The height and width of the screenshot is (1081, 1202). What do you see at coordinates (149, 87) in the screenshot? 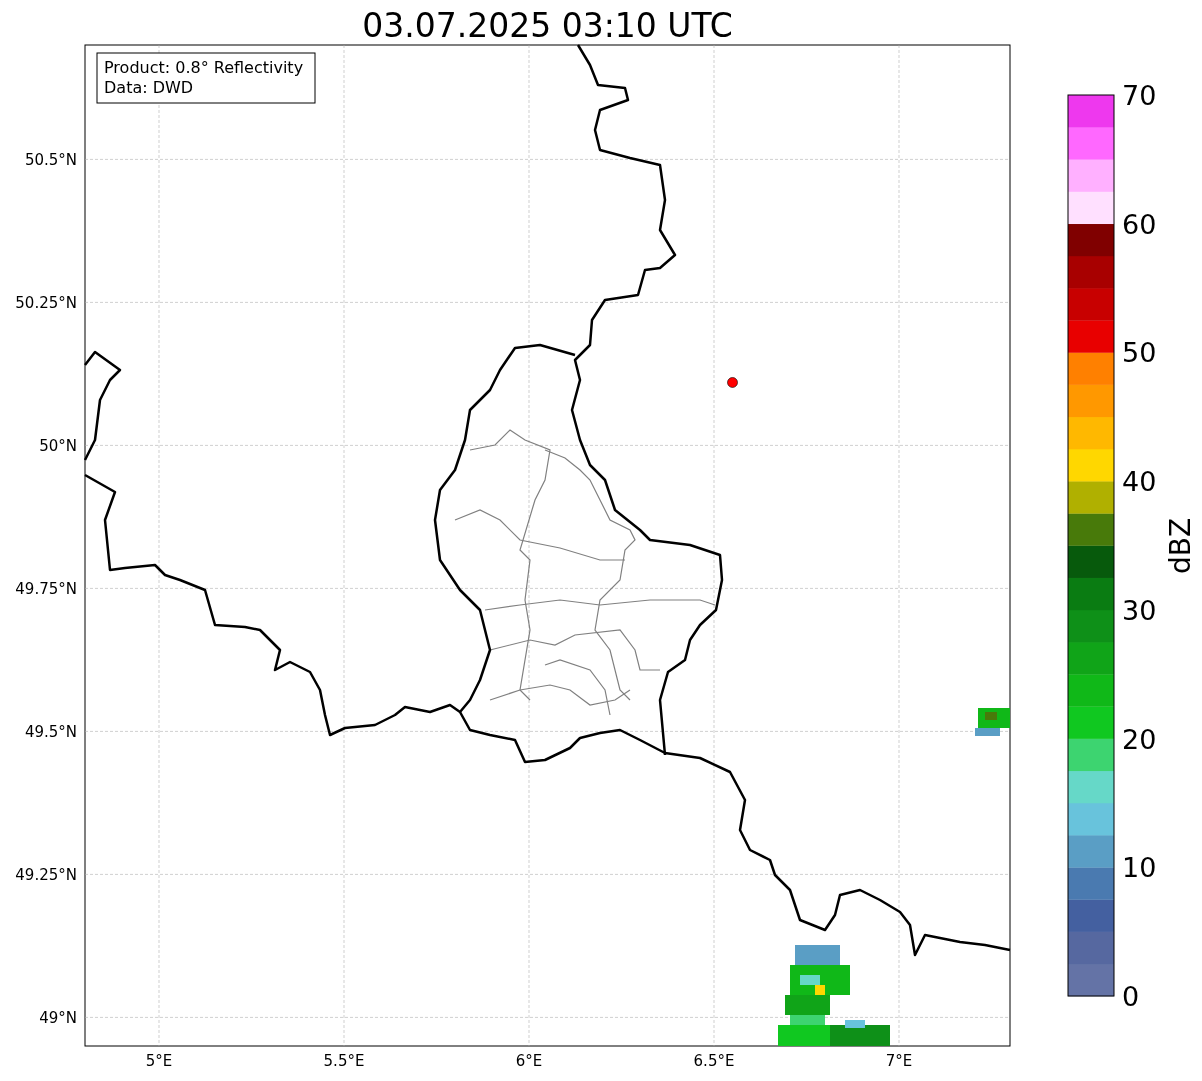
I see `info-text: Data: DWD` at bounding box center [149, 87].